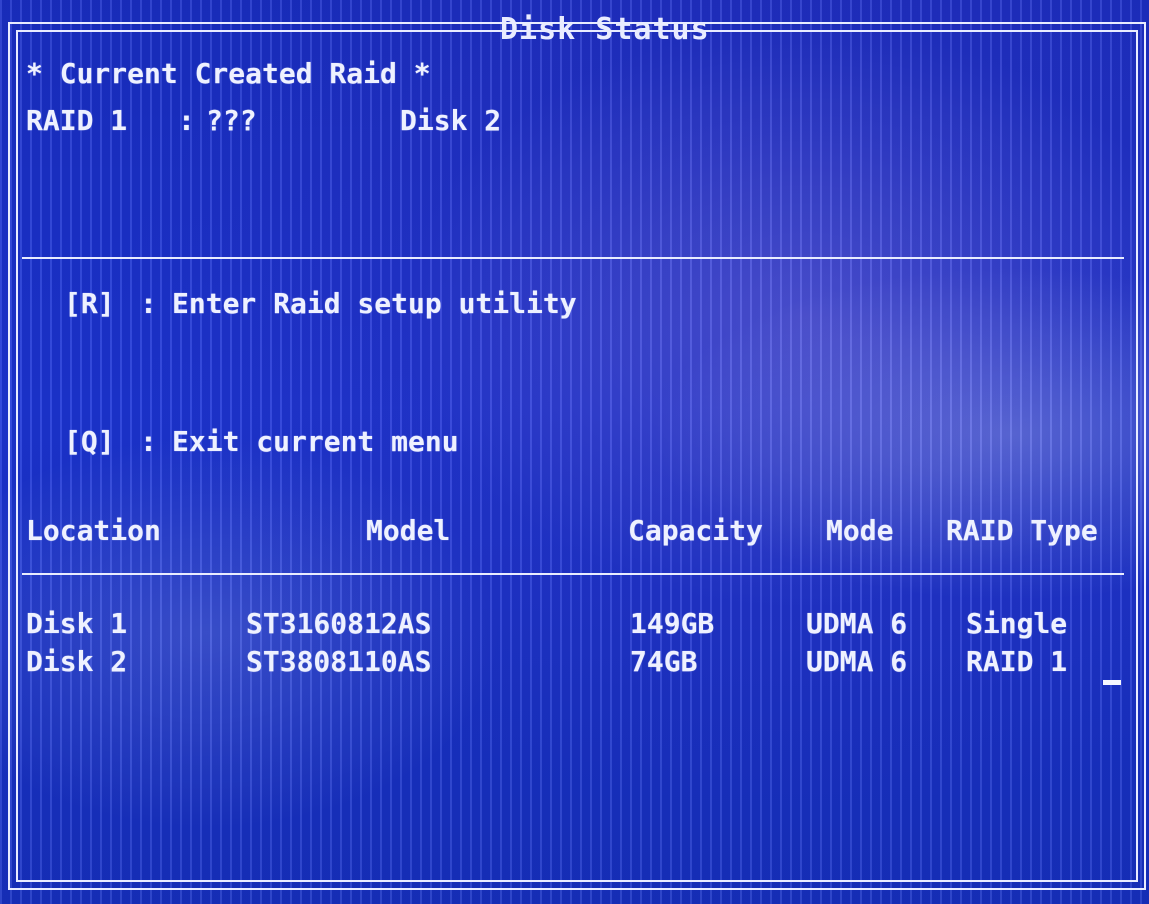 The image size is (1149, 904). Describe the element at coordinates (1017, 661) in the screenshot. I see `cell-raid-type: RAID 1` at that location.